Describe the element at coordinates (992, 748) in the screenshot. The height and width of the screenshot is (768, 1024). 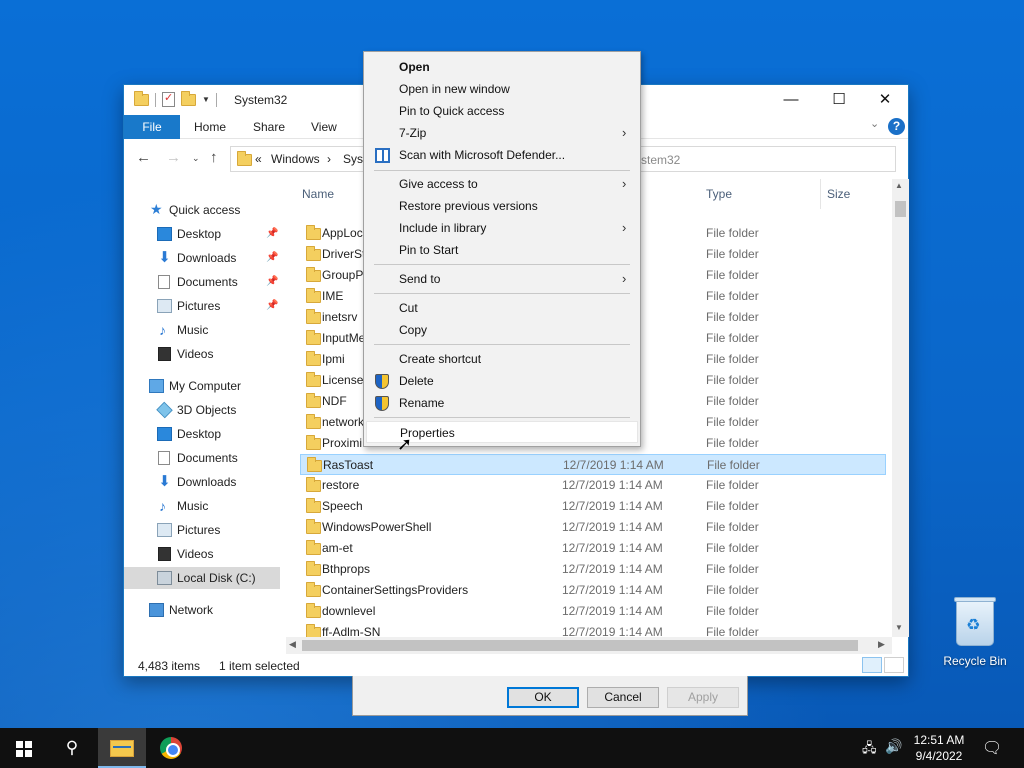
I see `notifications-icon: 🗨` at that location.